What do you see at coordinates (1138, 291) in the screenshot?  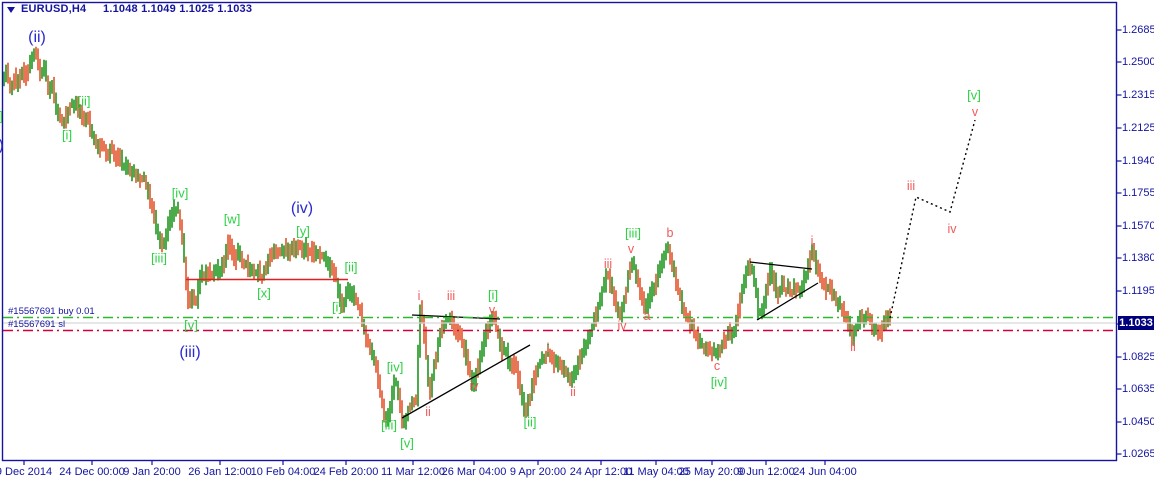 I see `price-tick-label: 1.1195` at bounding box center [1138, 291].